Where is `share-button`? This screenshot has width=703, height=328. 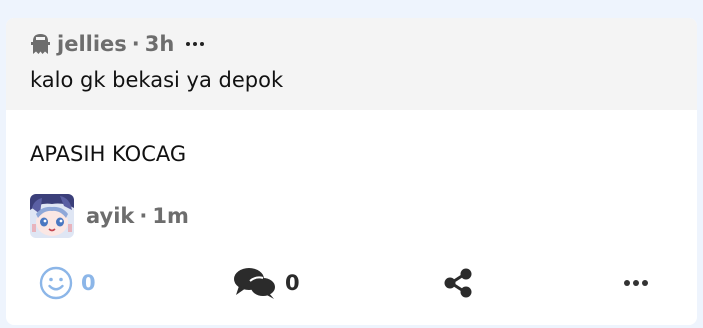
share-button is located at coordinates (458, 283).